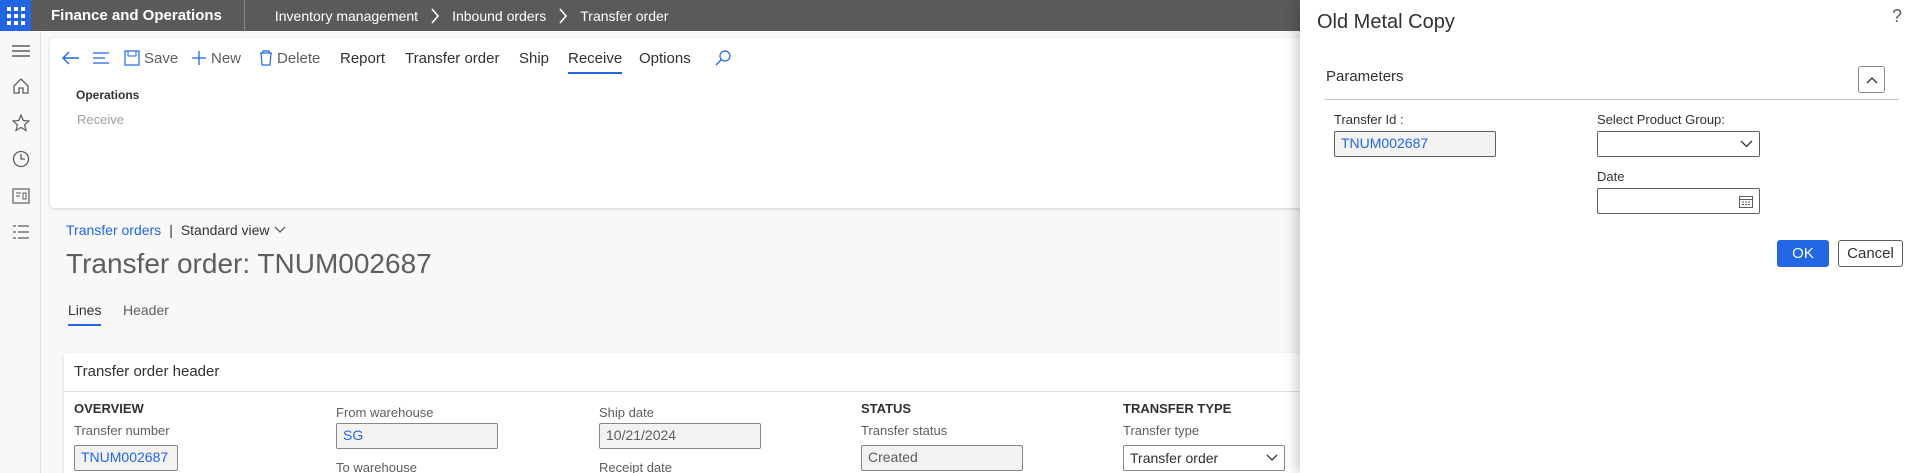  I want to click on trash-icon, so click(266, 58).